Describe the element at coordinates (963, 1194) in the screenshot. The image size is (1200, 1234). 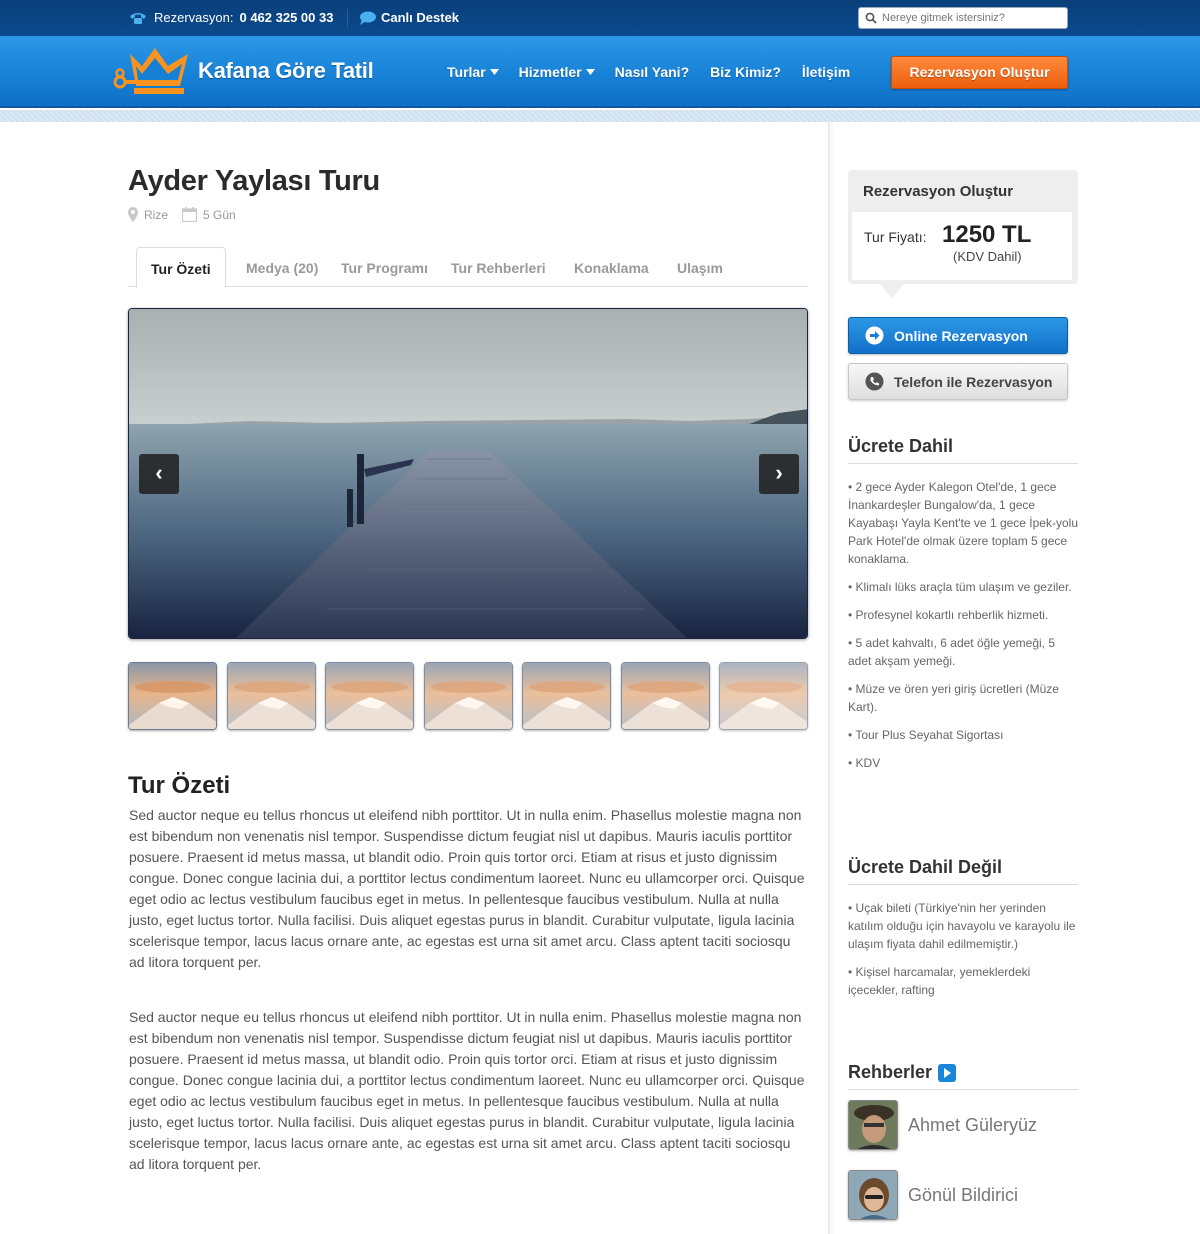
I see `guide-name: Gönül Bildirici` at that location.